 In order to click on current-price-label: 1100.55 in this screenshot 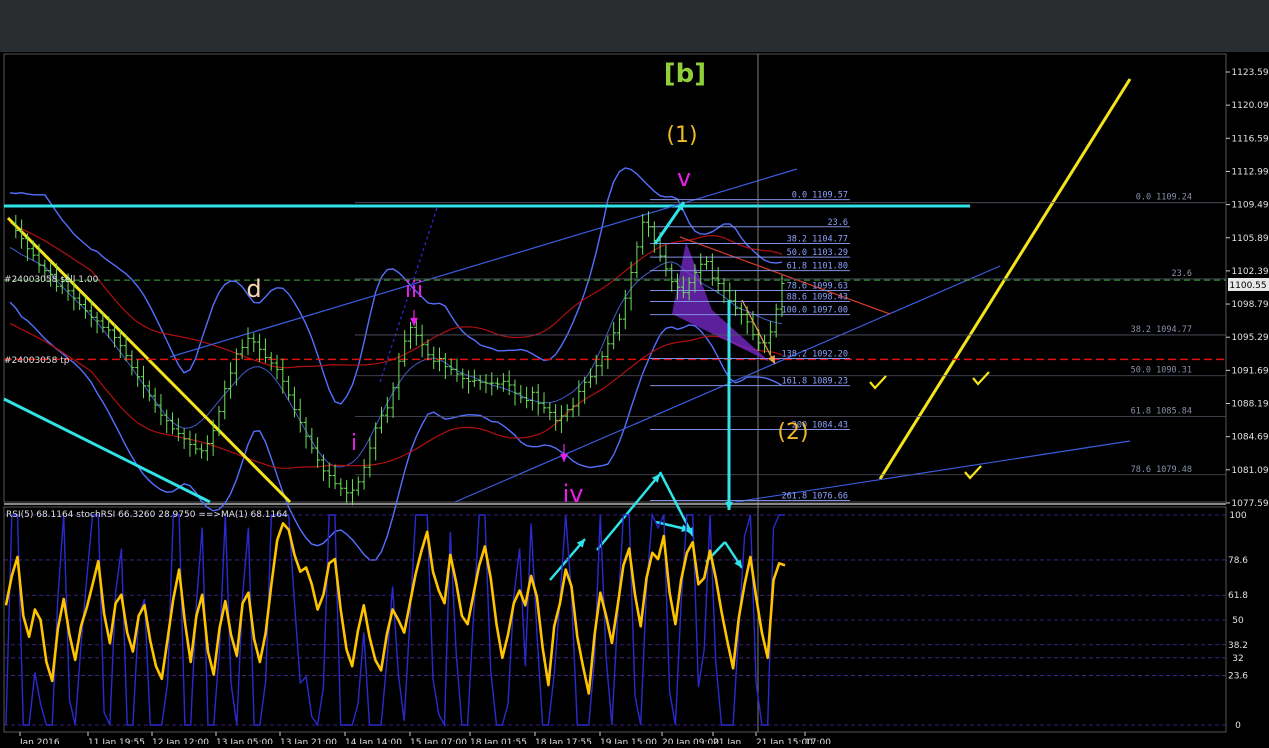, I will do `click(1247, 286)`.